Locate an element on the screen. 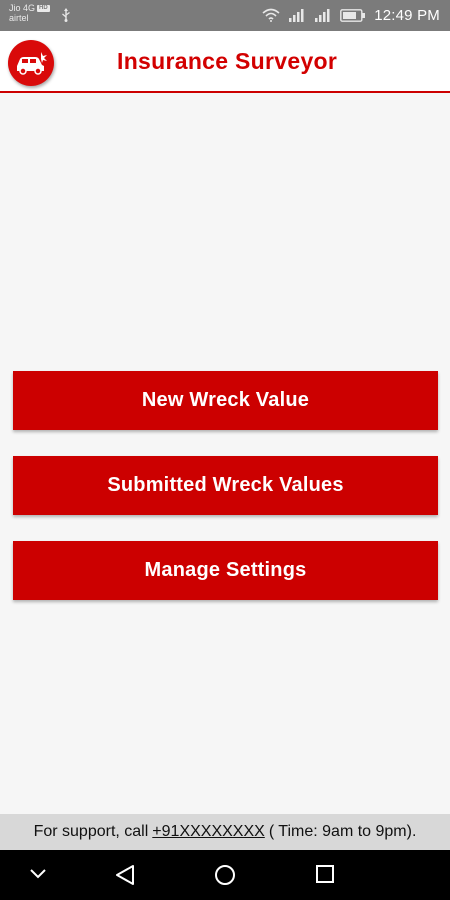 Image resolution: width=450 pixels, height=900 pixels. carrier-2-label: airtel is located at coordinates (19, 18).